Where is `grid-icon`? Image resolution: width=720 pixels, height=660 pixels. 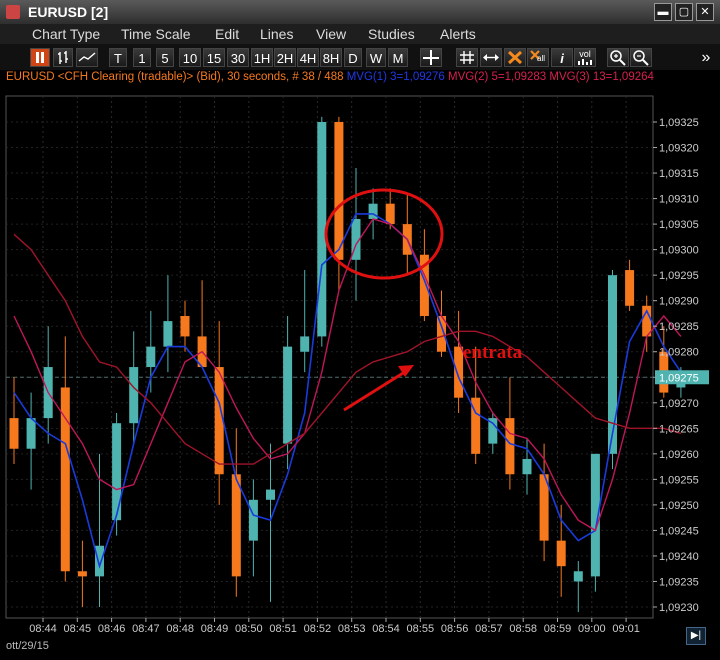
grid-icon is located at coordinates (467, 57).